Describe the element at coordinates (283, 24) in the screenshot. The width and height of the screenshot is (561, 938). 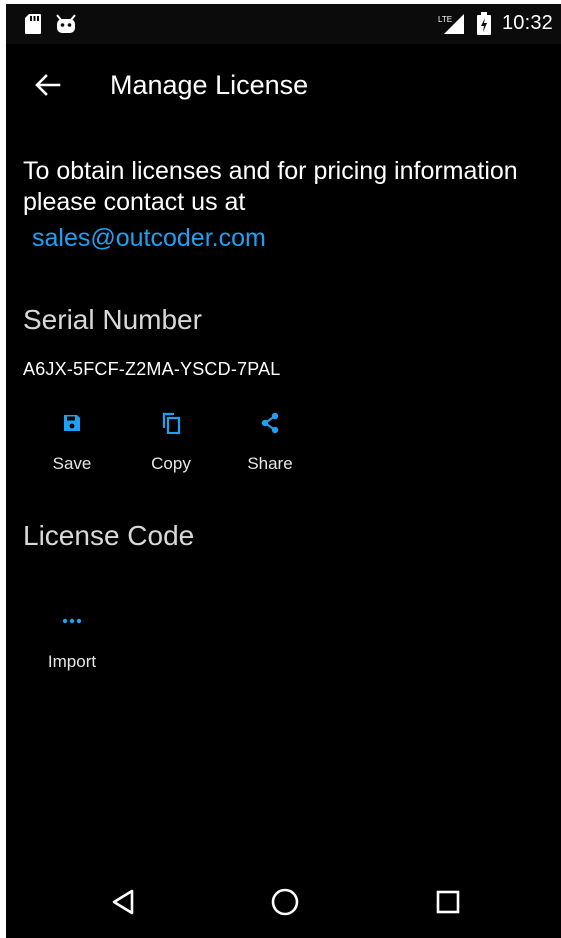
I see `status-bar: LTE 10:32` at that location.